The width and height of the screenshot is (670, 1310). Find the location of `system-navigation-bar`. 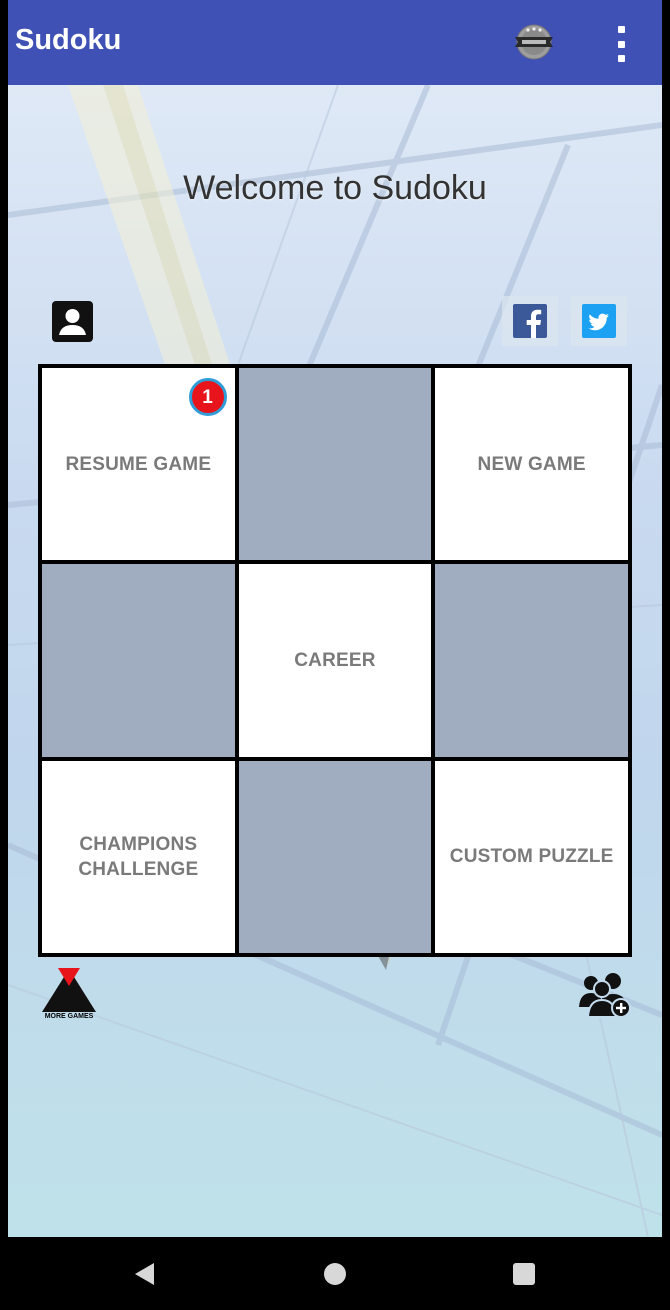

system-navigation-bar is located at coordinates (335, 1273).